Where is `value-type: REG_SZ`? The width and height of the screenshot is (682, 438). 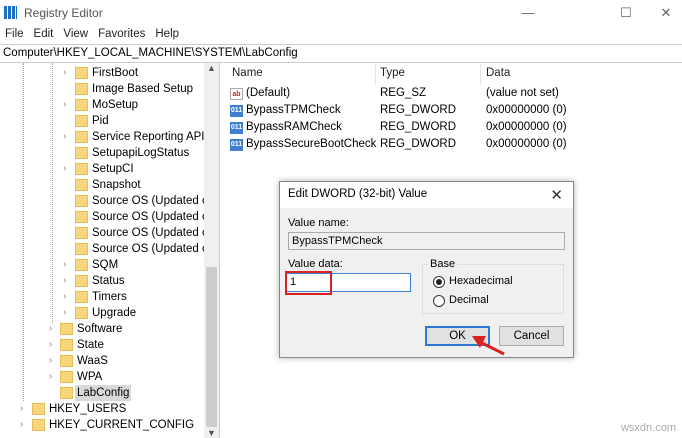 value-type: REG_SZ is located at coordinates (403, 93).